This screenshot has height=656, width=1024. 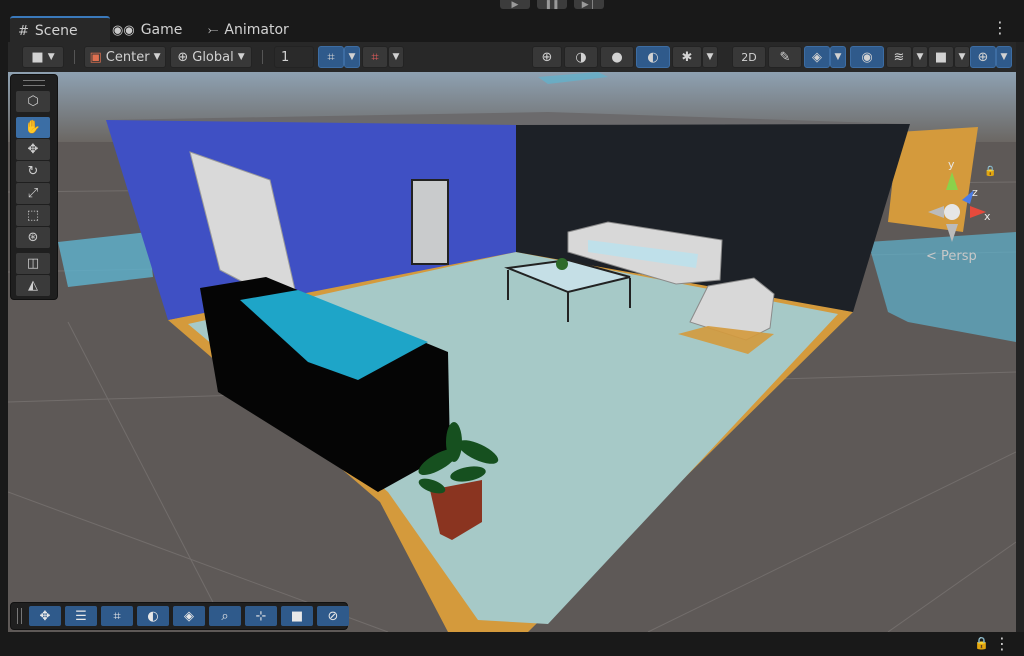 What do you see at coordinates (60, 30) in the screenshot?
I see `tab-scene: # Scene` at bounding box center [60, 30].